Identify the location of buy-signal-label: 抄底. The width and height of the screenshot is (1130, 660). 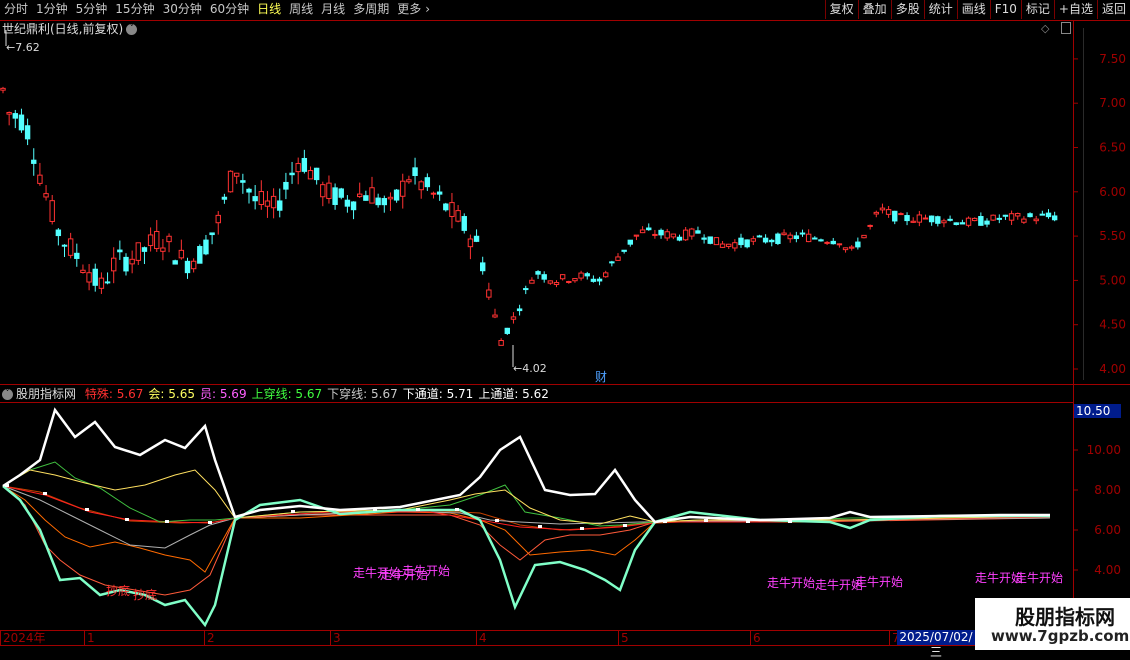
(145, 594).